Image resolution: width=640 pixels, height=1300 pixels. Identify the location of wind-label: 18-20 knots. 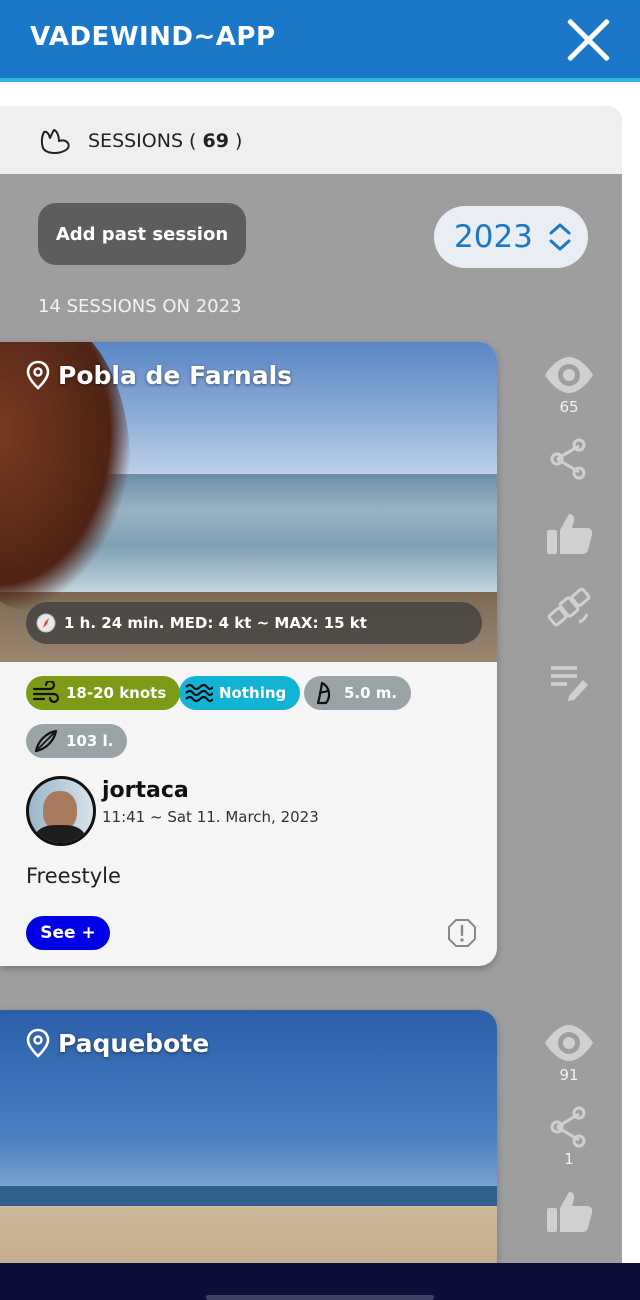
(116, 693).